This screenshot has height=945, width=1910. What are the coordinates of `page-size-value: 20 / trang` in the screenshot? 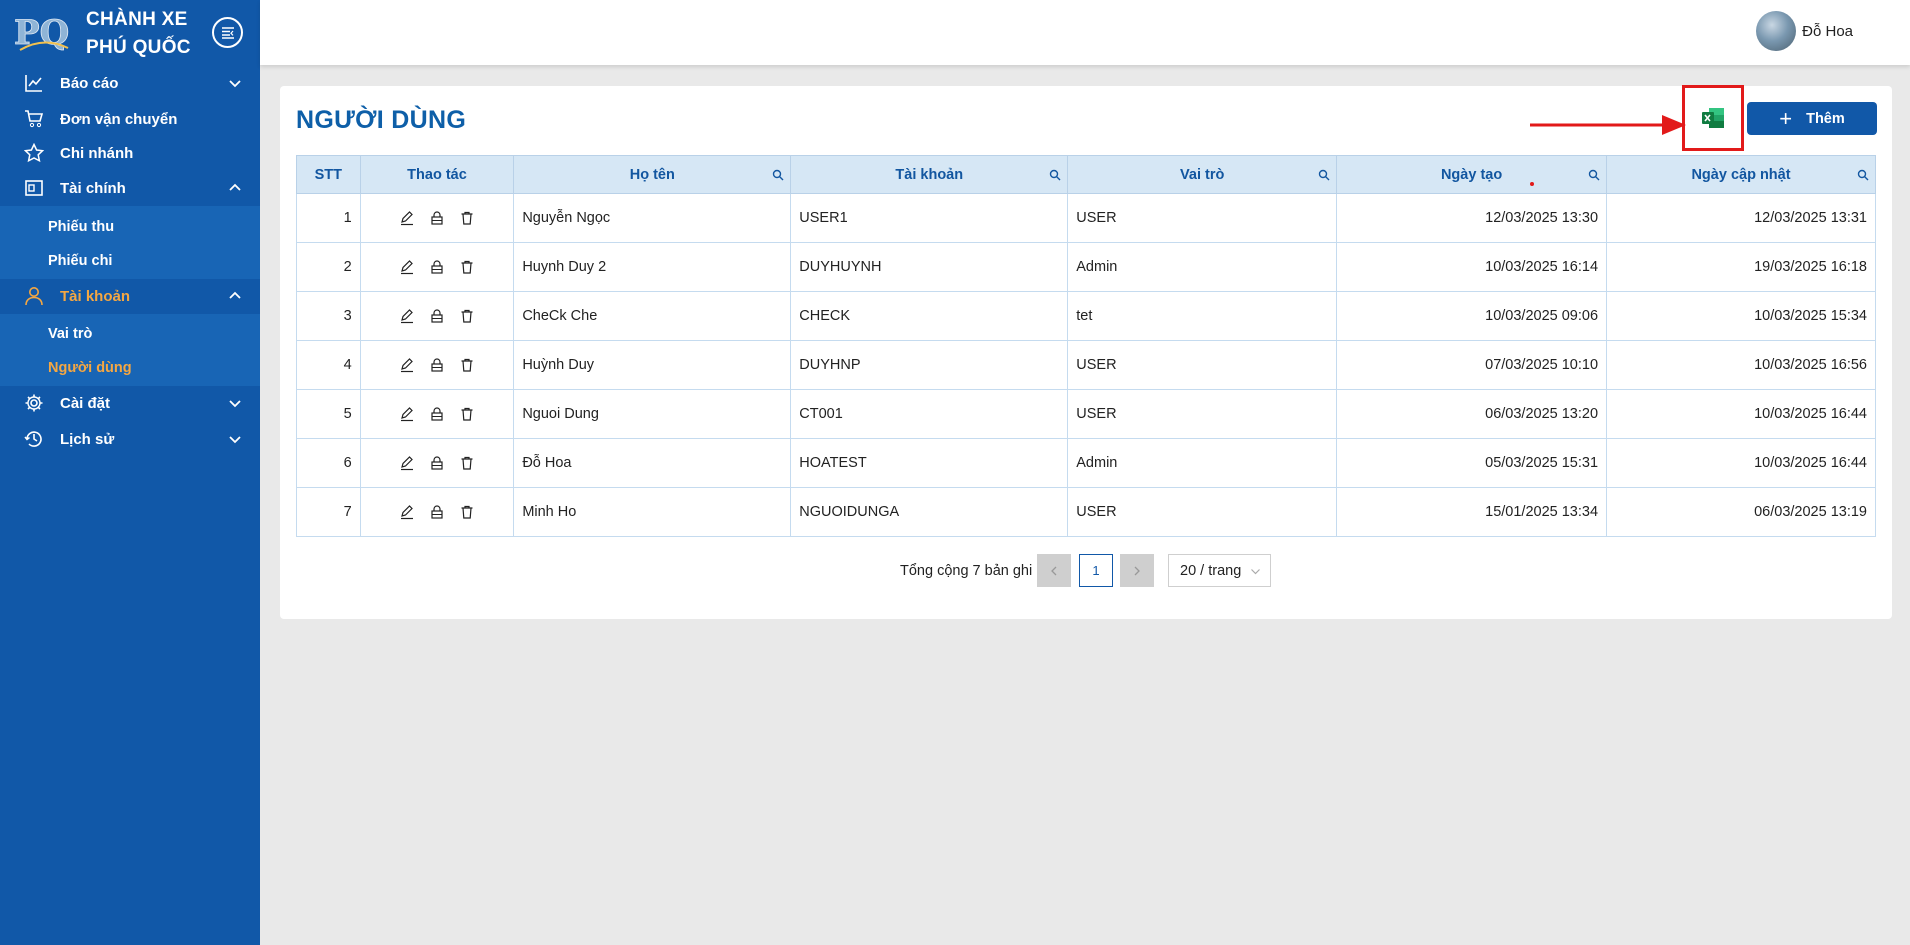 It's located at (1211, 570).